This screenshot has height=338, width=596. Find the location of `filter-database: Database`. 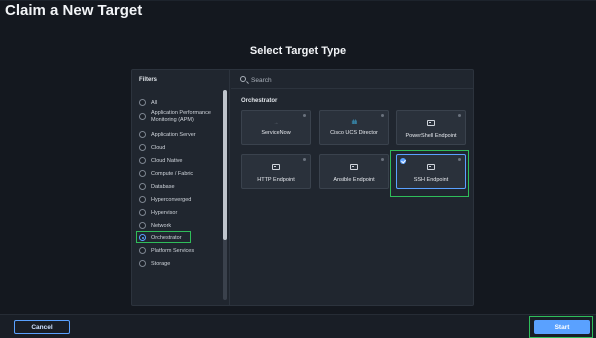

filter-database: Database is located at coordinates (157, 186).